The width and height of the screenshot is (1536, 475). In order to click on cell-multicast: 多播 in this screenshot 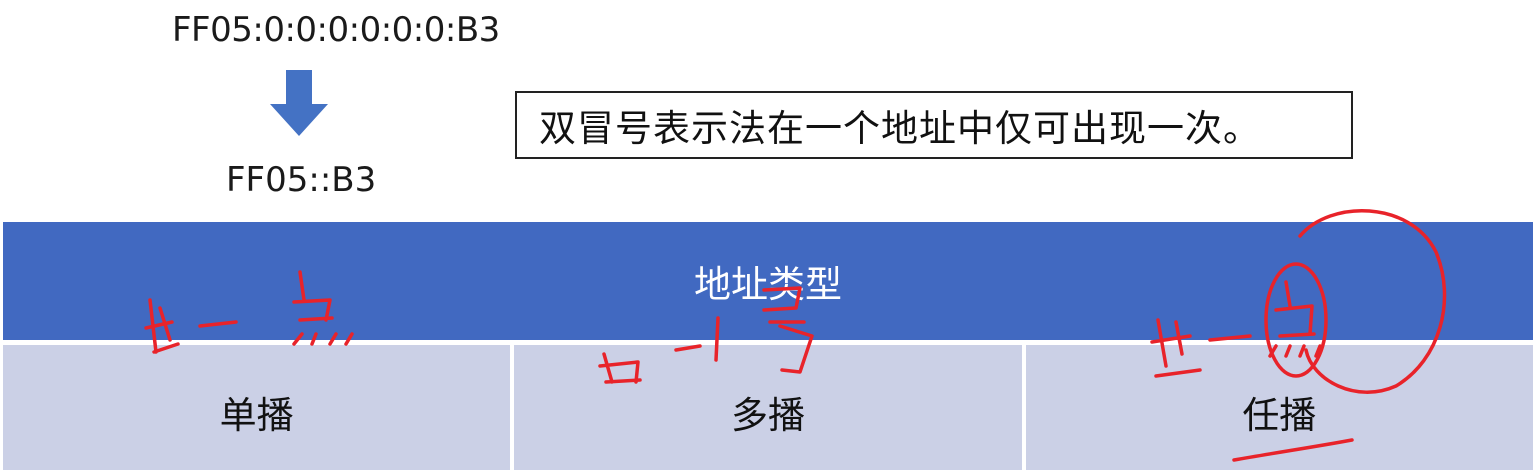, I will do `click(768, 407)`.